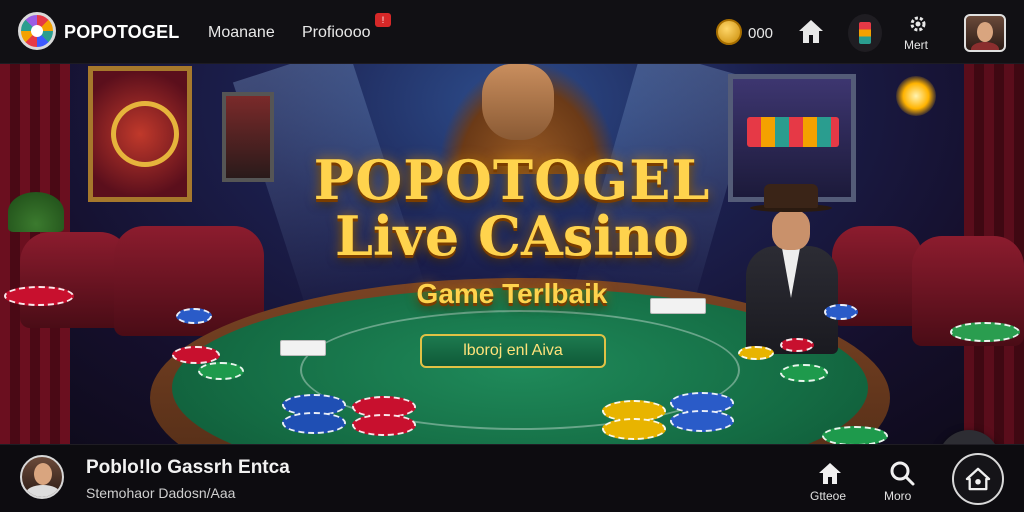 This screenshot has width=1024, height=512. Describe the element at coordinates (42, 477) in the screenshot. I see `host-avatar` at that location.